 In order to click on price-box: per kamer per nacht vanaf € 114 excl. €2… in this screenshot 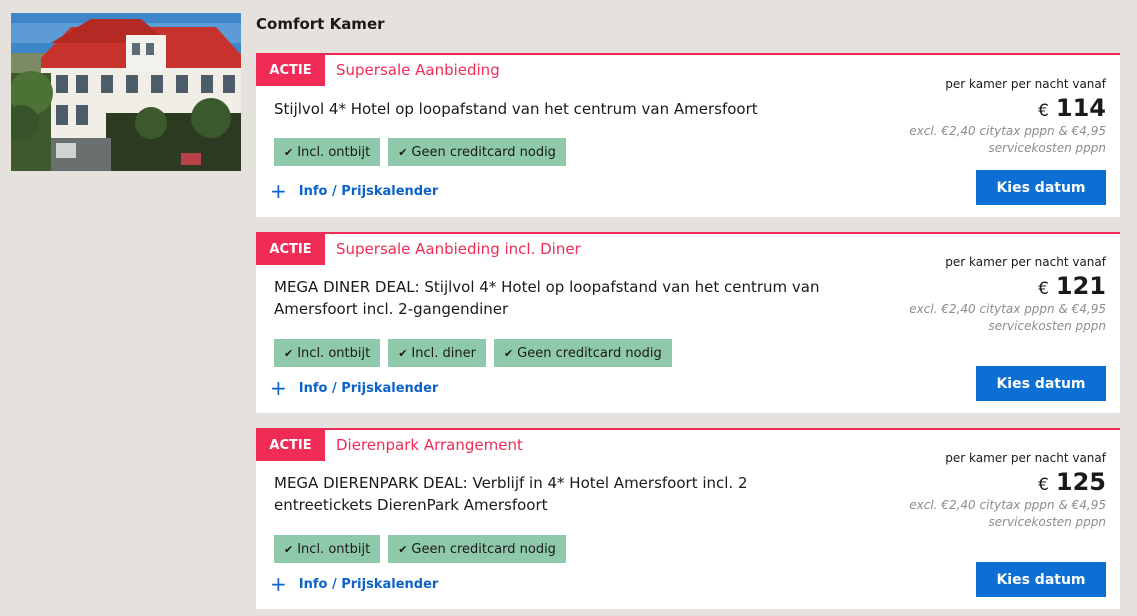, I will do `click(1006, 117)`.